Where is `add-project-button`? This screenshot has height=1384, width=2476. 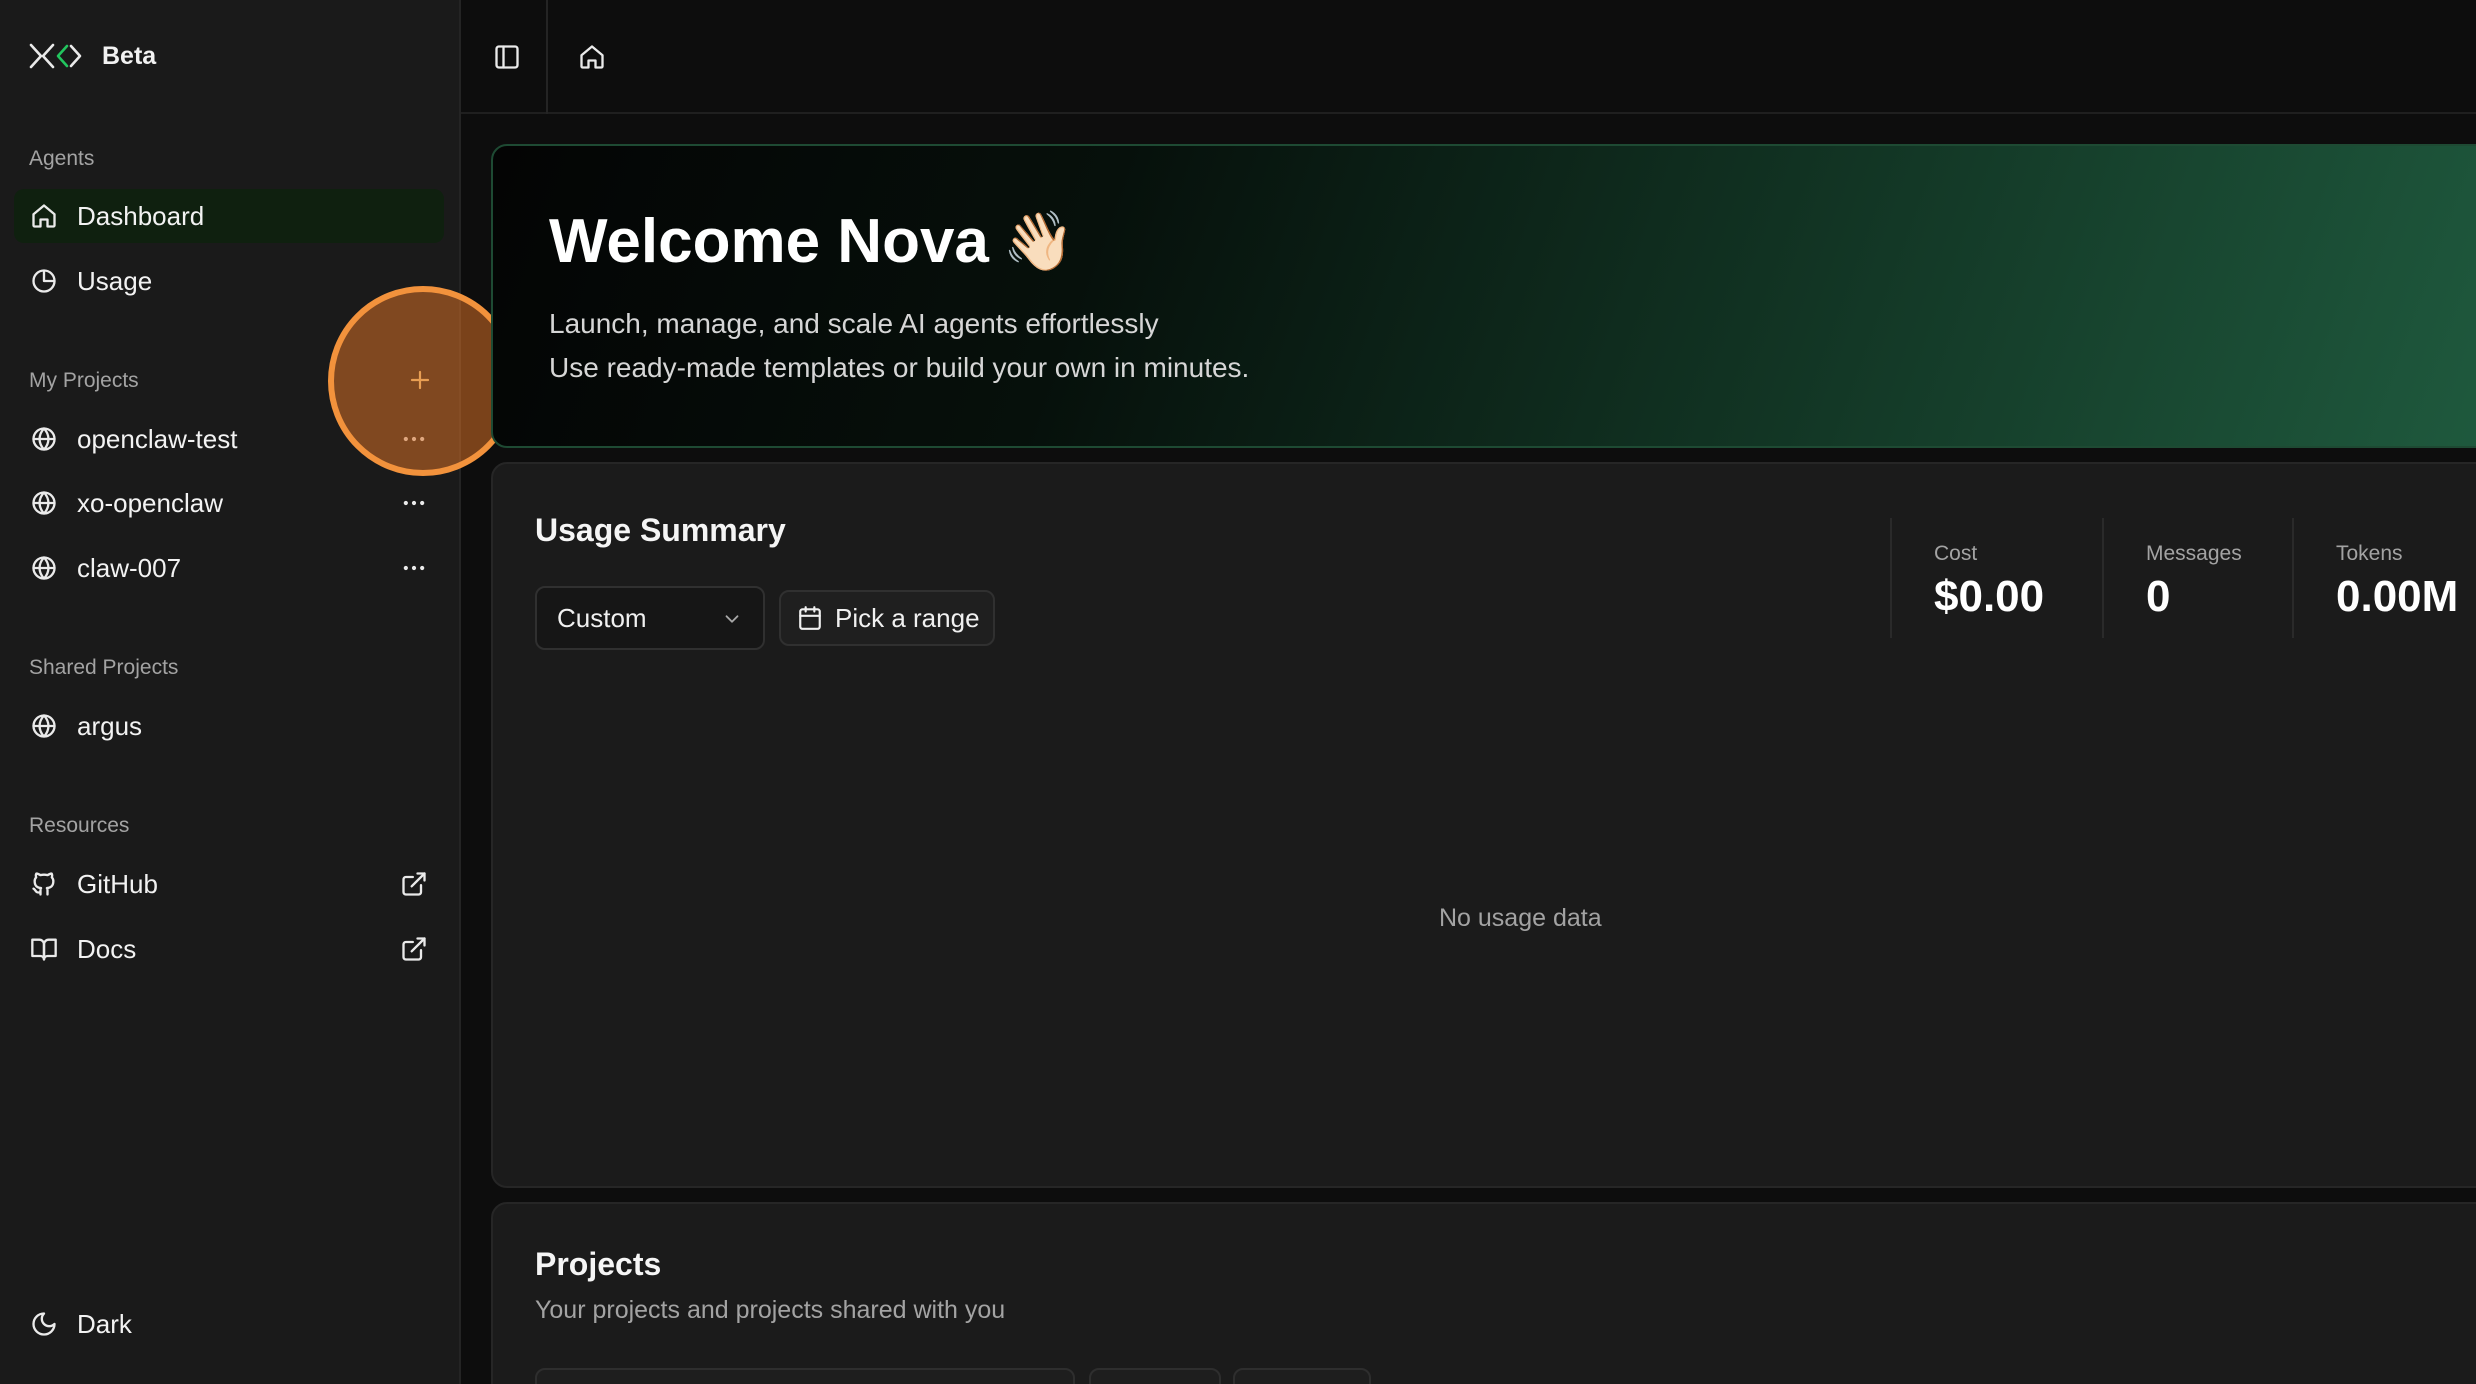
add-project-button is located at coordinates (420, 380).